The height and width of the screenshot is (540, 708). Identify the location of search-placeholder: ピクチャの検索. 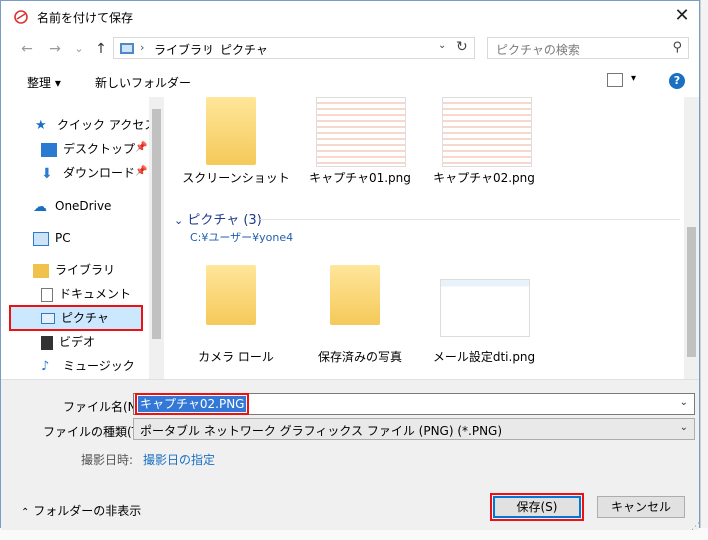
(538, 50).